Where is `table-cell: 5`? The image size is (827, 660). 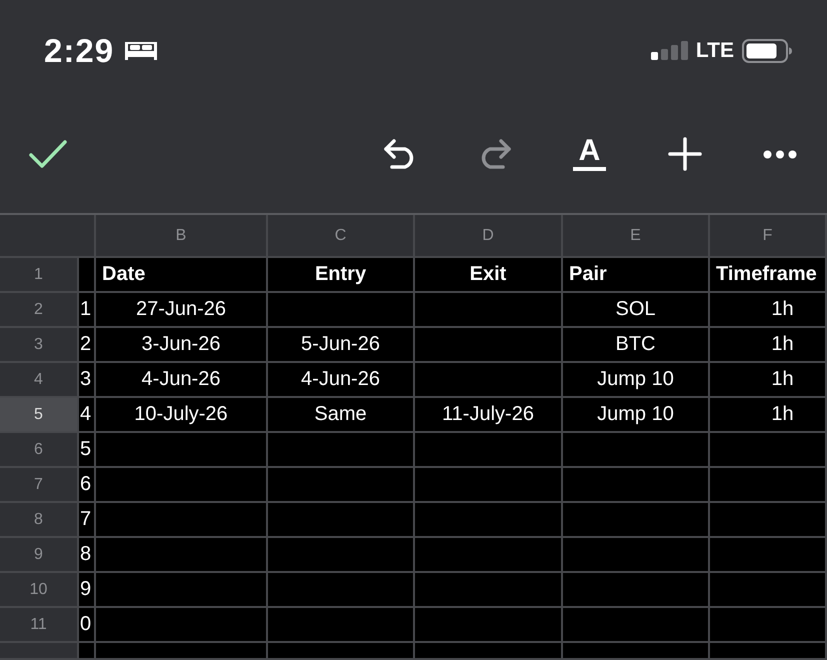 table-cell: 5 is located at coordinates (87, 450).